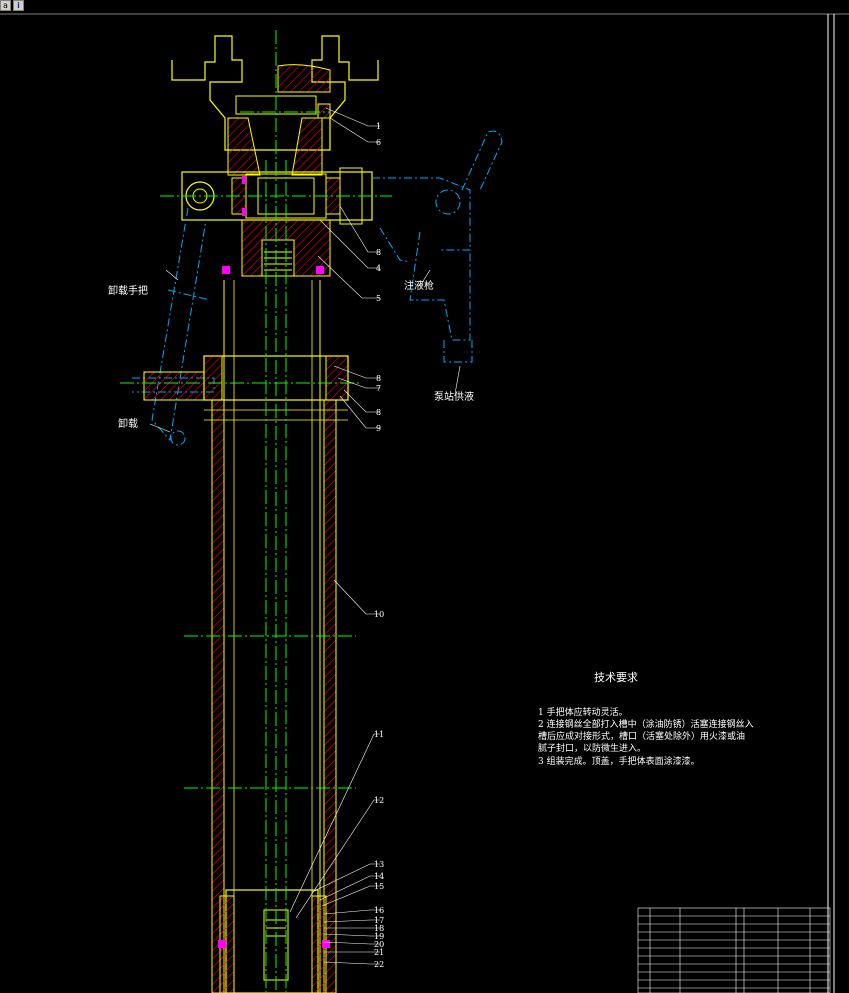  Describe the element at coordinates (378, 298) in the screenshot. I see `part-number: 5` at that location.